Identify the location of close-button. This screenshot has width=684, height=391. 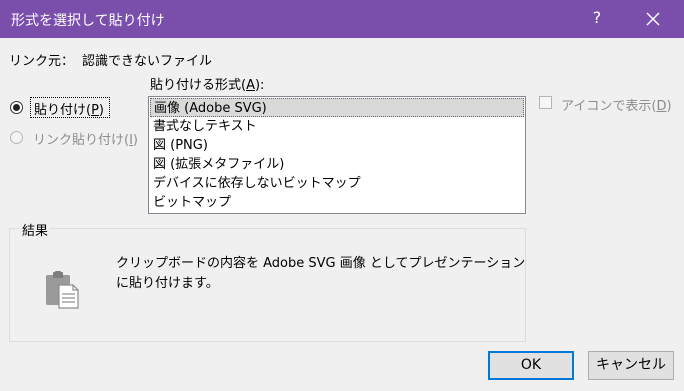
(653, 19).